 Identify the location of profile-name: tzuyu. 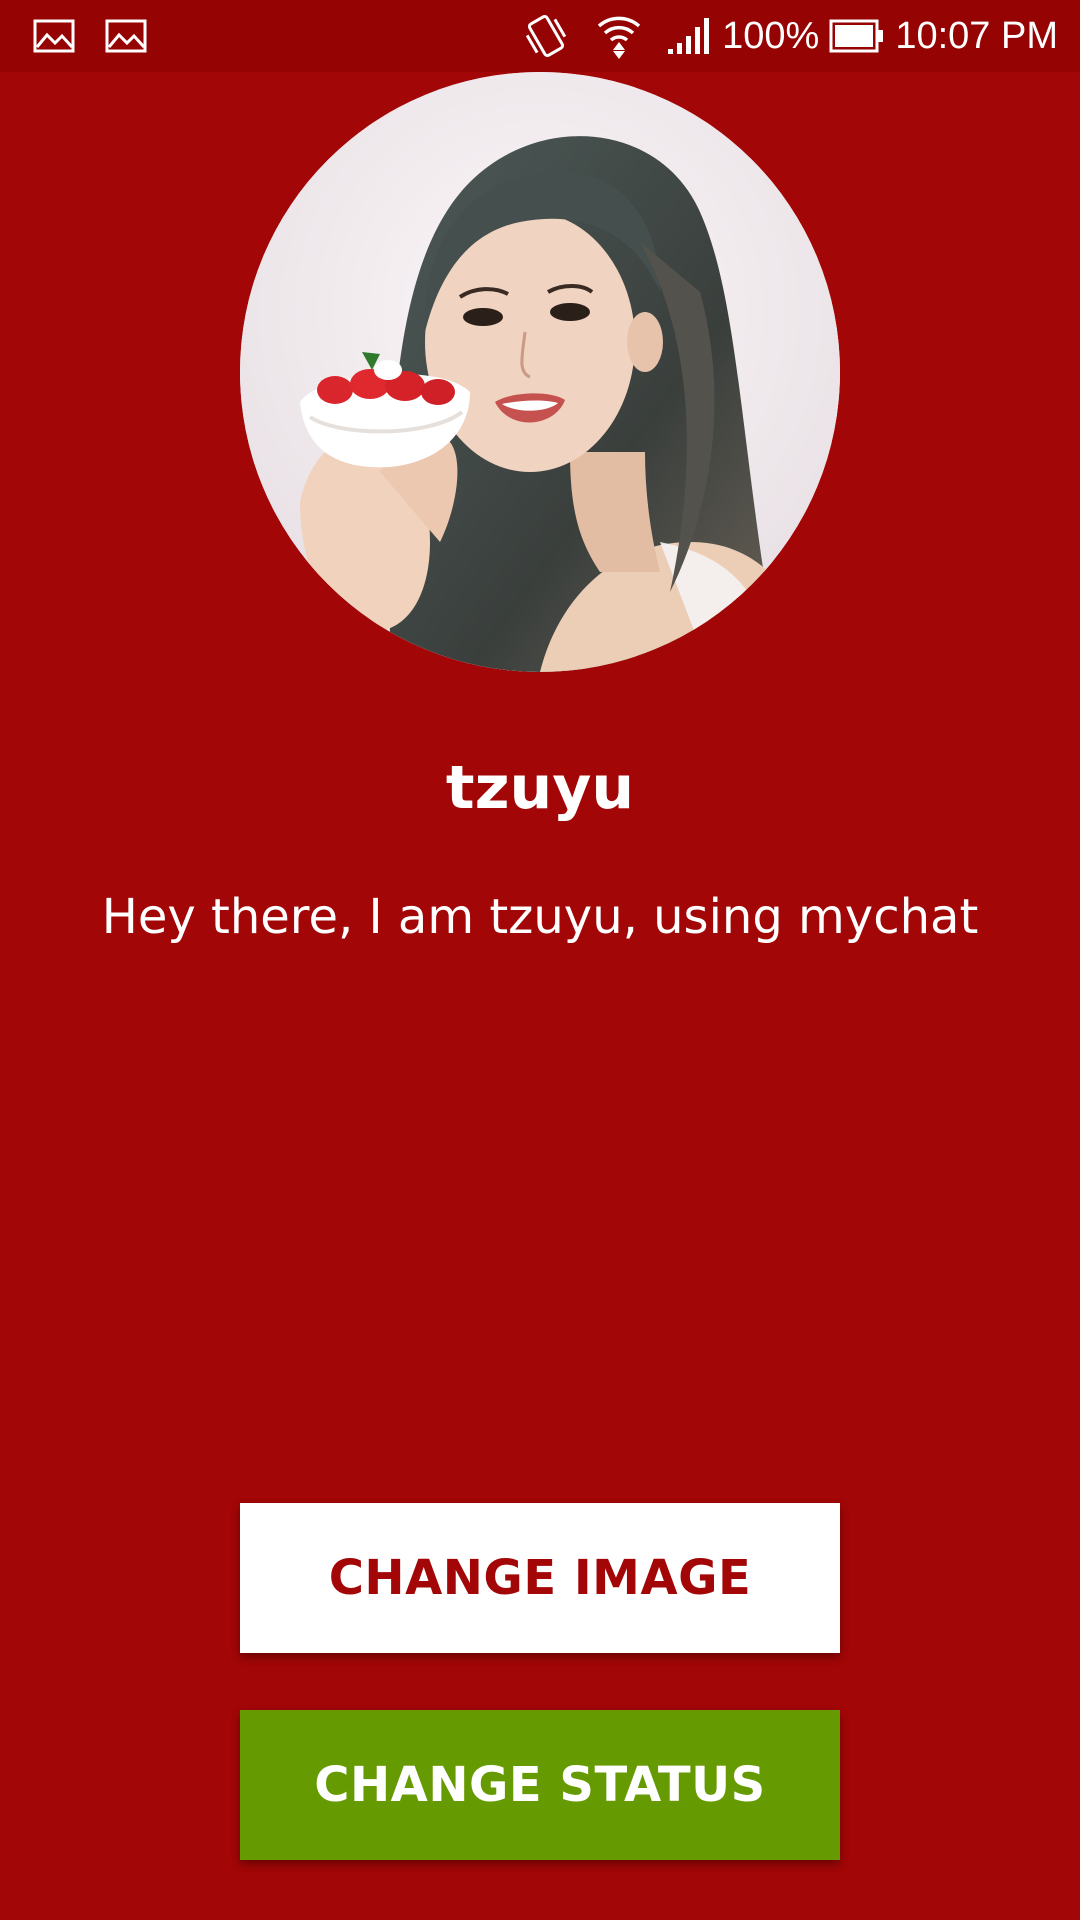
(540, 788).